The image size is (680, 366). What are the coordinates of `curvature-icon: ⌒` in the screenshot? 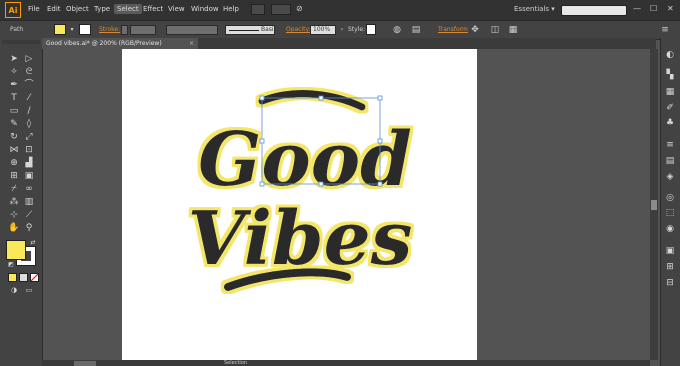 It's located at (29, 85).